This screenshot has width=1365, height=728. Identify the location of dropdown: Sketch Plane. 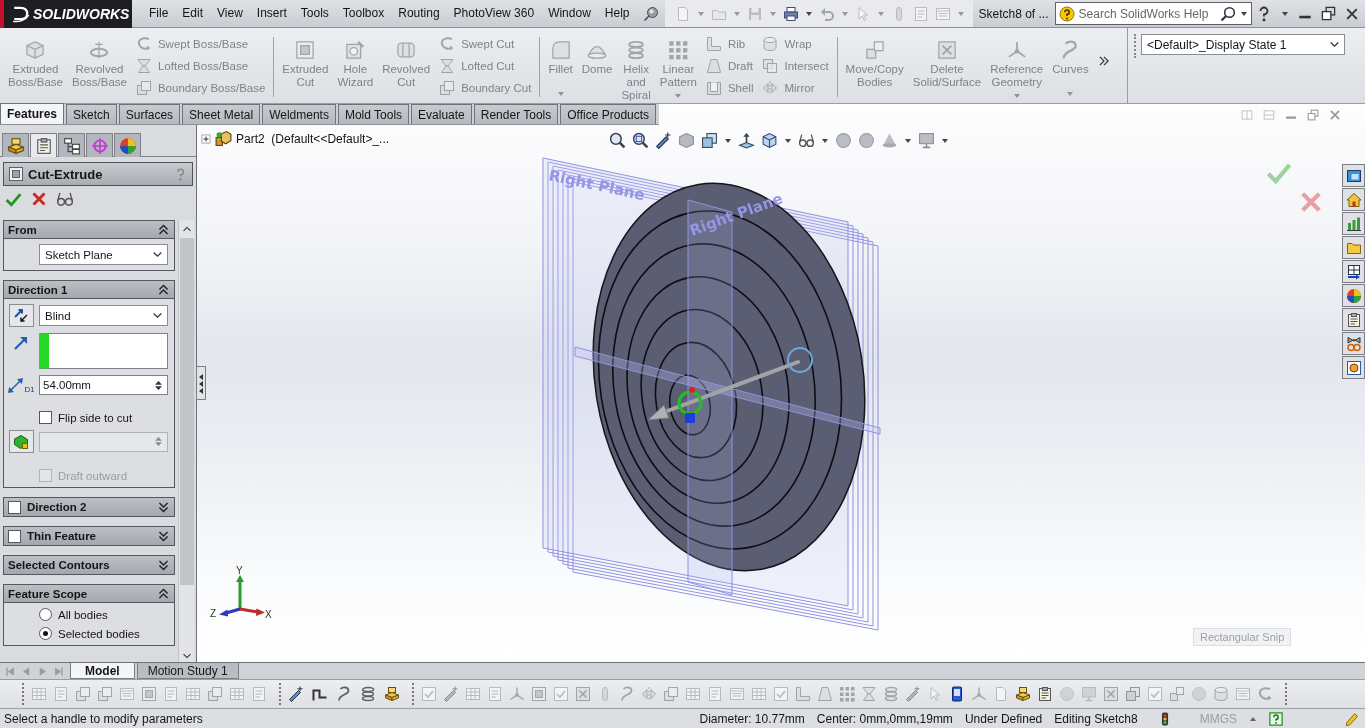
(103, 254).